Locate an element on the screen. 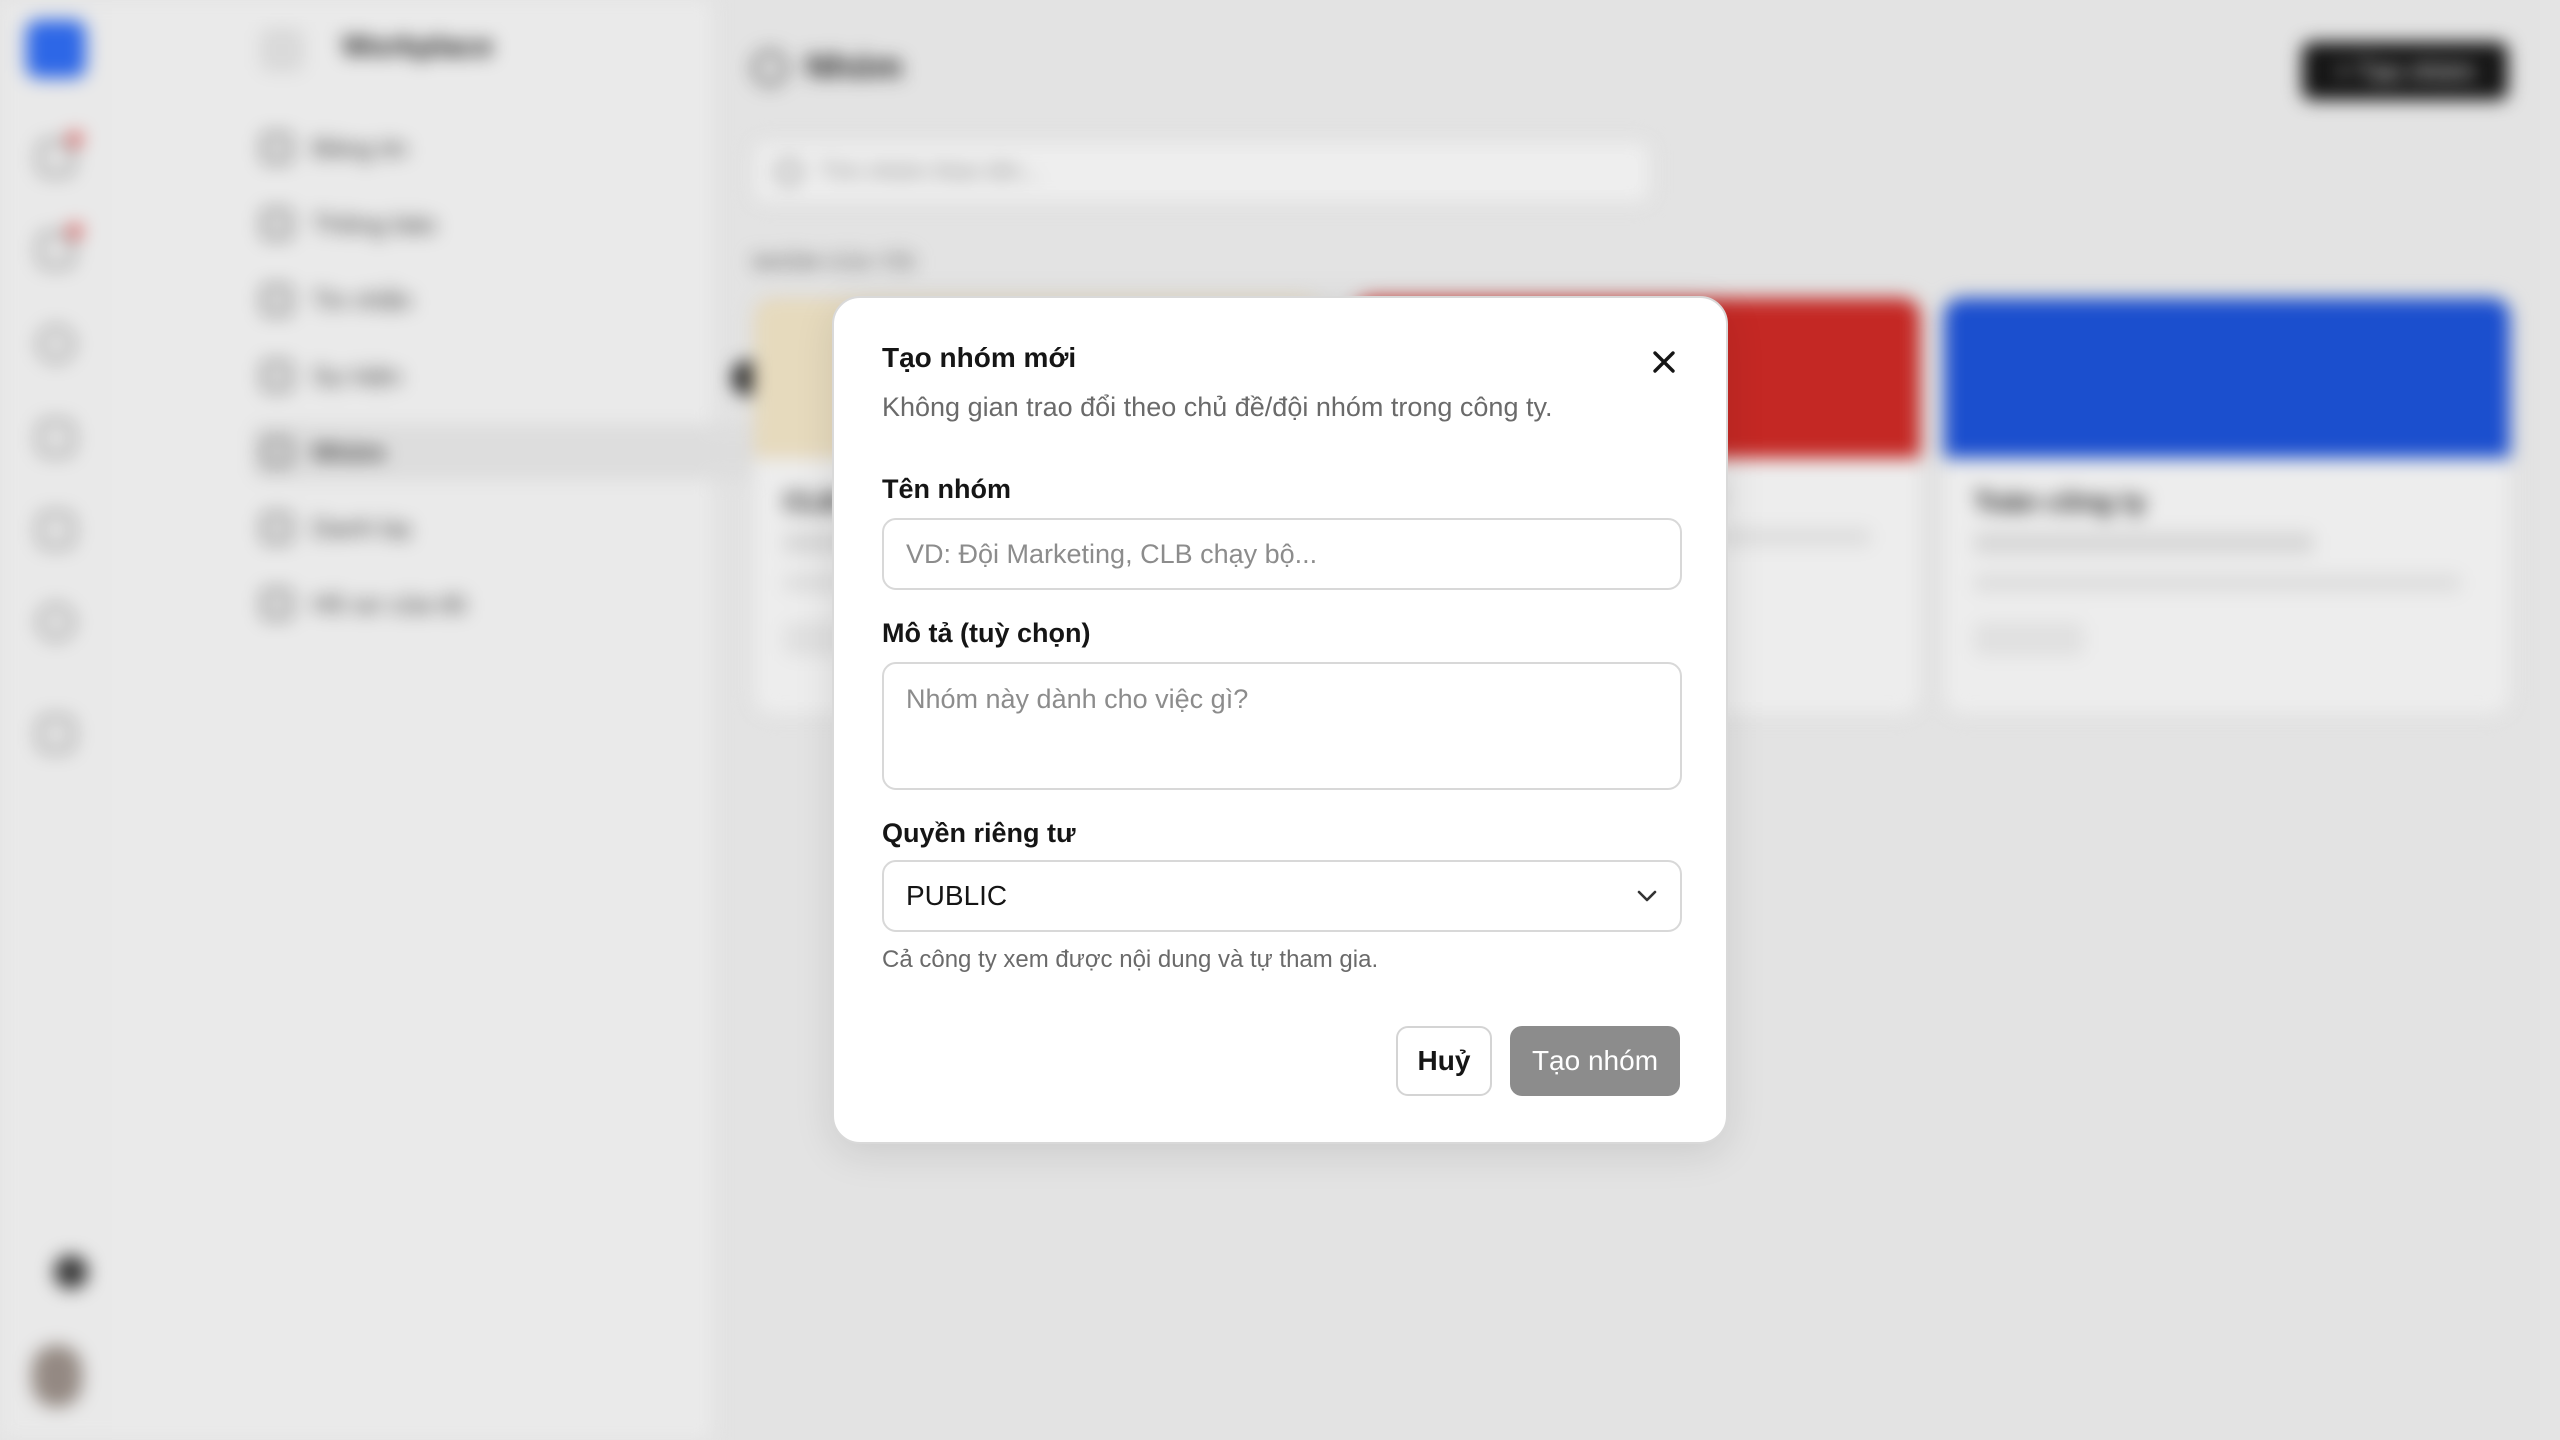 This screenshot has width=2560, height=1440. dialog-title: Tạo nhóm mới is located at coordinates (979, 357).